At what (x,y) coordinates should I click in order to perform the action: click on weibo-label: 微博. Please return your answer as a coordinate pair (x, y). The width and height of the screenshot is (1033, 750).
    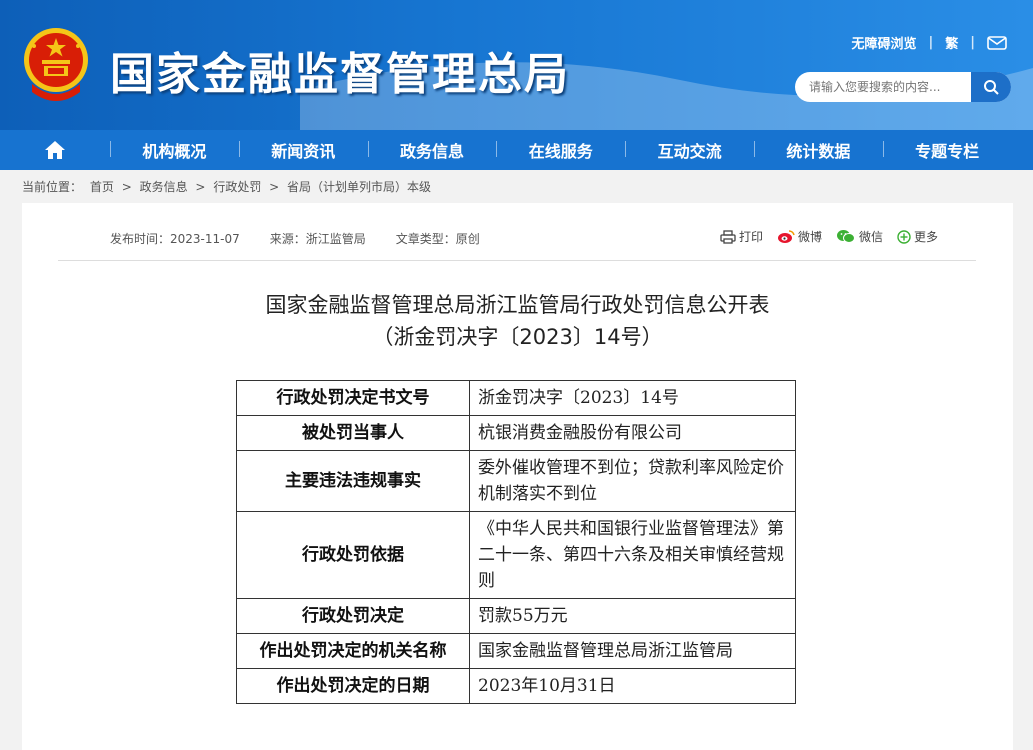
    Looking at the image, I should click on (810, 237).